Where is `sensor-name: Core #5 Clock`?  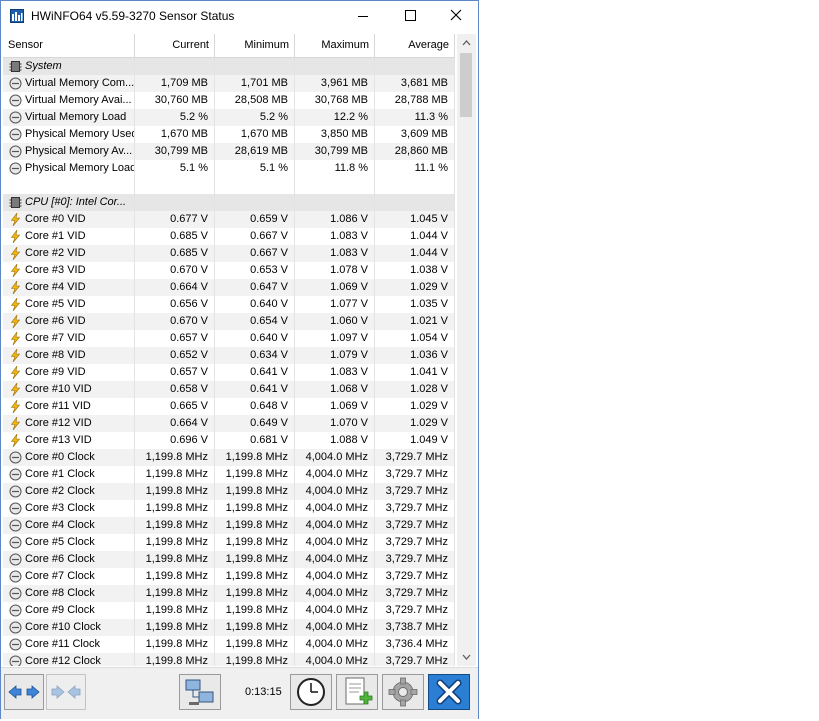 sensor-name: Core #5 Clock is located at coordinates (69, 542).